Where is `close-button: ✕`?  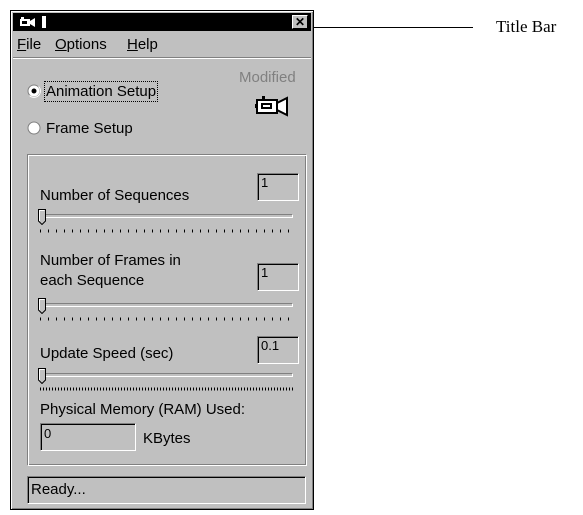
close-button: ✕ is located at coordinates (300, 22).